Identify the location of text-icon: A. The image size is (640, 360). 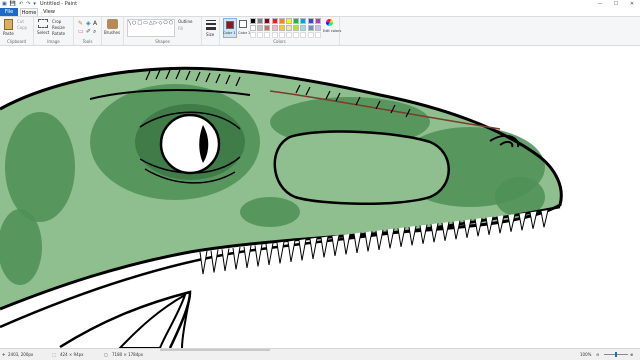
(95, 23).